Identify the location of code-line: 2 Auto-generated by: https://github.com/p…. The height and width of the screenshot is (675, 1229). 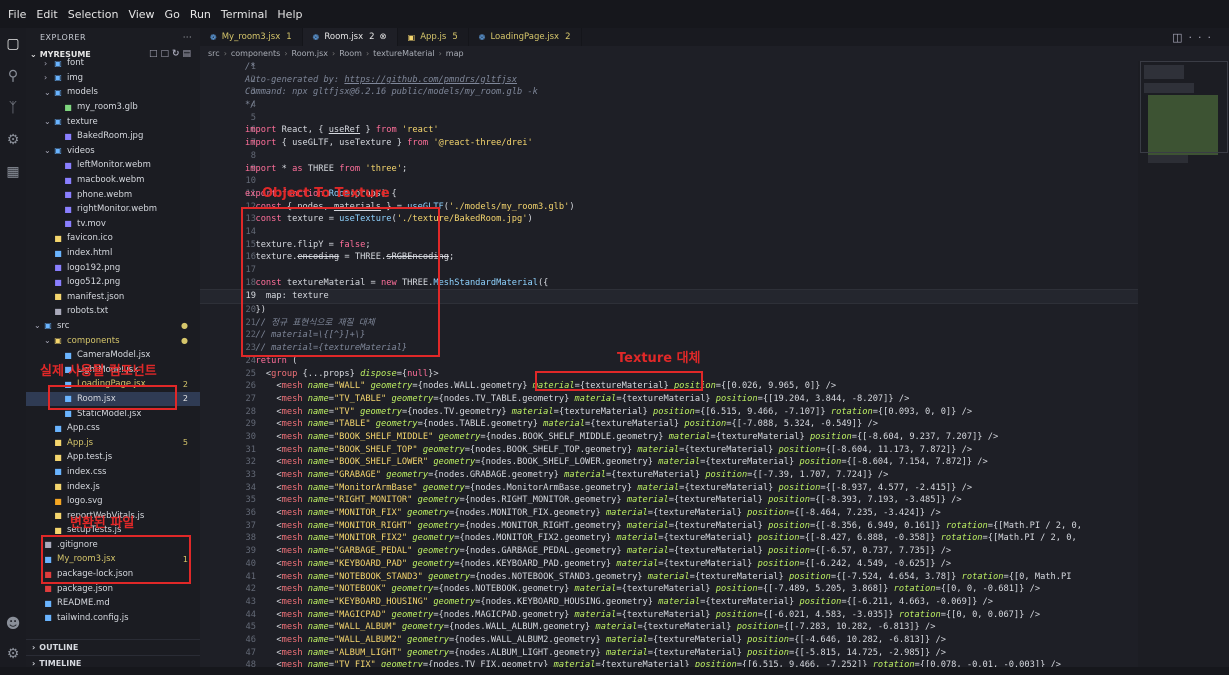
(669, 80).